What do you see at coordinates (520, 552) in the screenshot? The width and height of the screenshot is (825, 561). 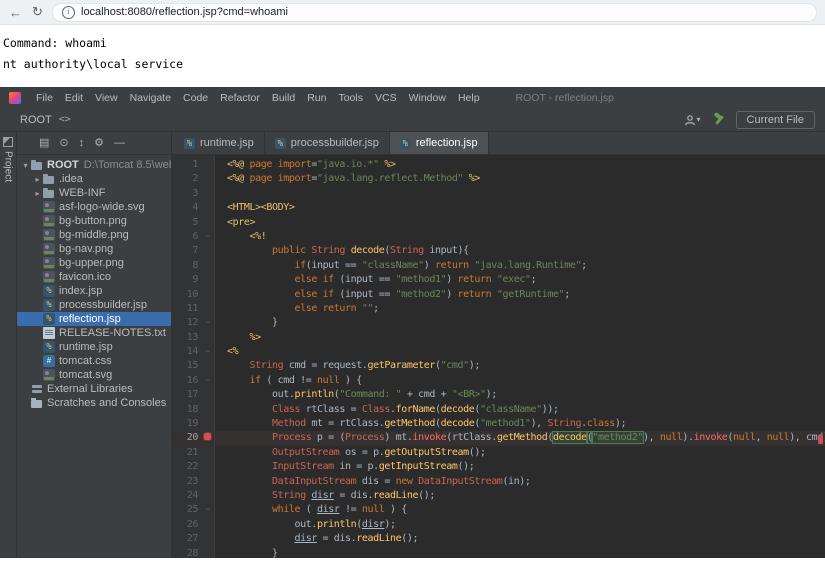 I see `code-line-28: }` at bounding box center [520, 552].